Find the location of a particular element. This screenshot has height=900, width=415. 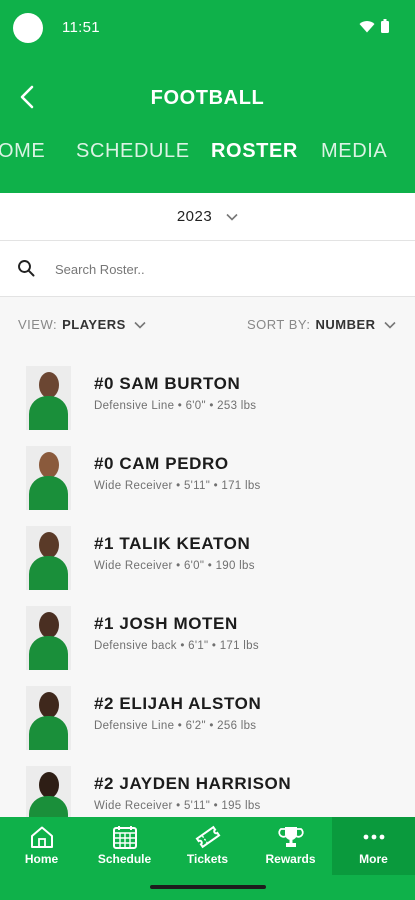

sort-filter-label: SORT BY: is located at coordinates (279, 324).